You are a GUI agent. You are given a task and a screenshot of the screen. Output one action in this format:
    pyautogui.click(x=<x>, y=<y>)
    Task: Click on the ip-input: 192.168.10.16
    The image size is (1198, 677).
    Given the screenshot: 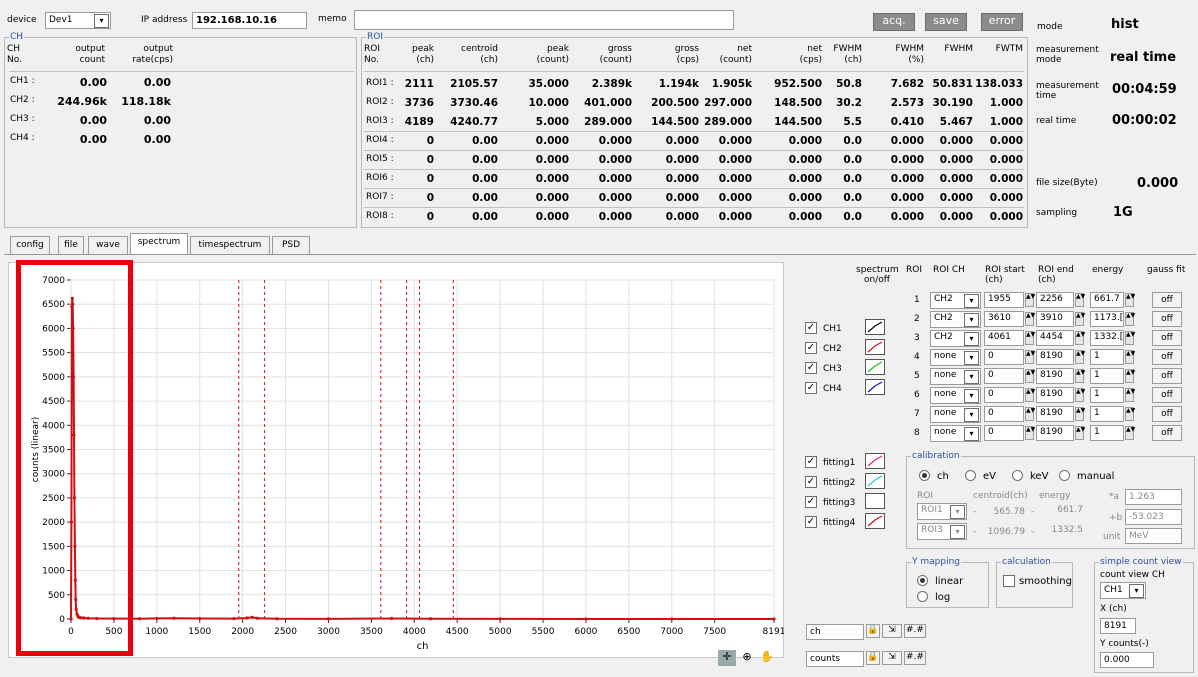 What is the action you would take?
    pyautogui.click(x=249, y=20)
    